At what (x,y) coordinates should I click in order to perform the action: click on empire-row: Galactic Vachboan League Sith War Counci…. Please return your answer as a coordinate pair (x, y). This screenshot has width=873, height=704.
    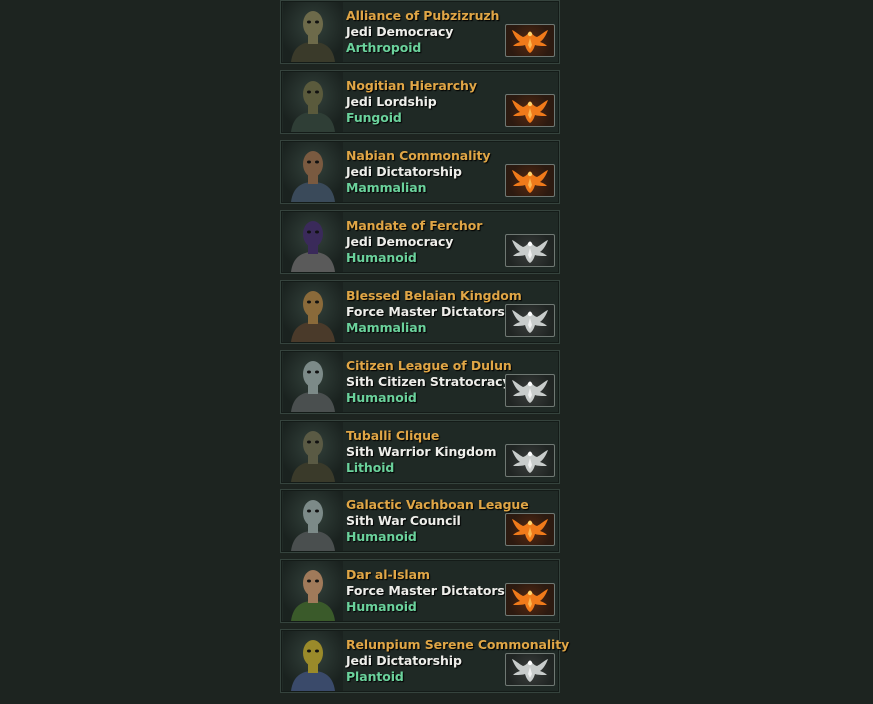
    Looking at the image, I should click on (420, 521).